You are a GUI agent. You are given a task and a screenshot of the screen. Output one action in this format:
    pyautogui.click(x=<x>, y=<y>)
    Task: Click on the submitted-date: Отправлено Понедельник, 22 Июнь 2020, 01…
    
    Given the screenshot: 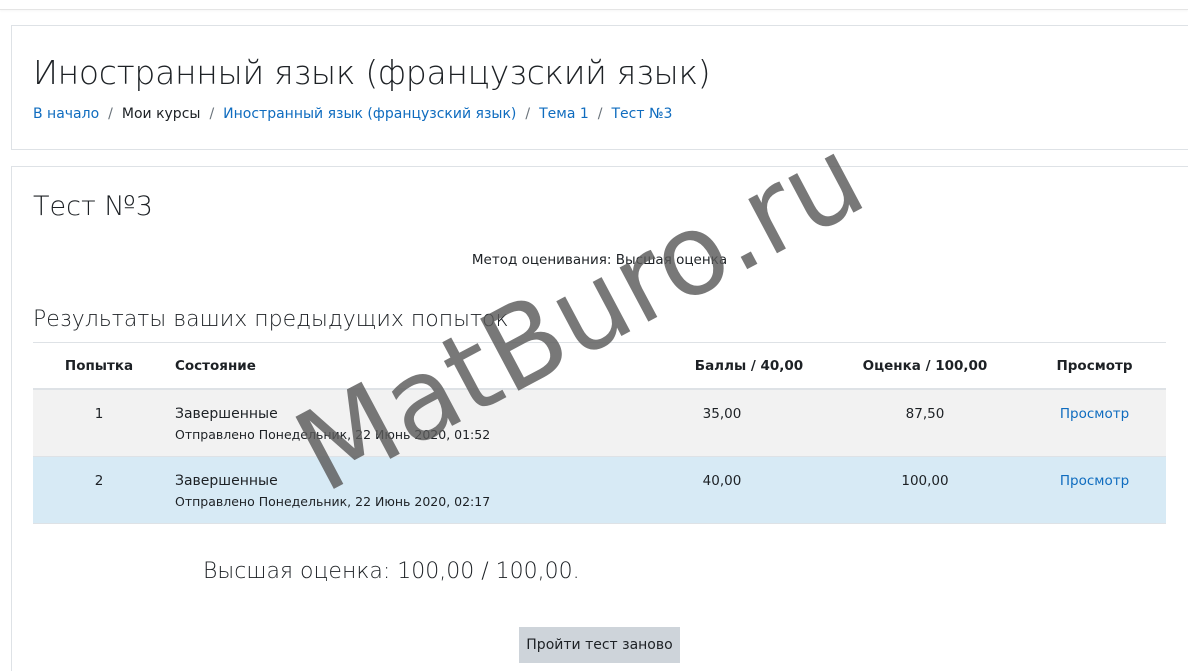 What is the action you would take?
    pyautogui.click(x=333, y=434)
    